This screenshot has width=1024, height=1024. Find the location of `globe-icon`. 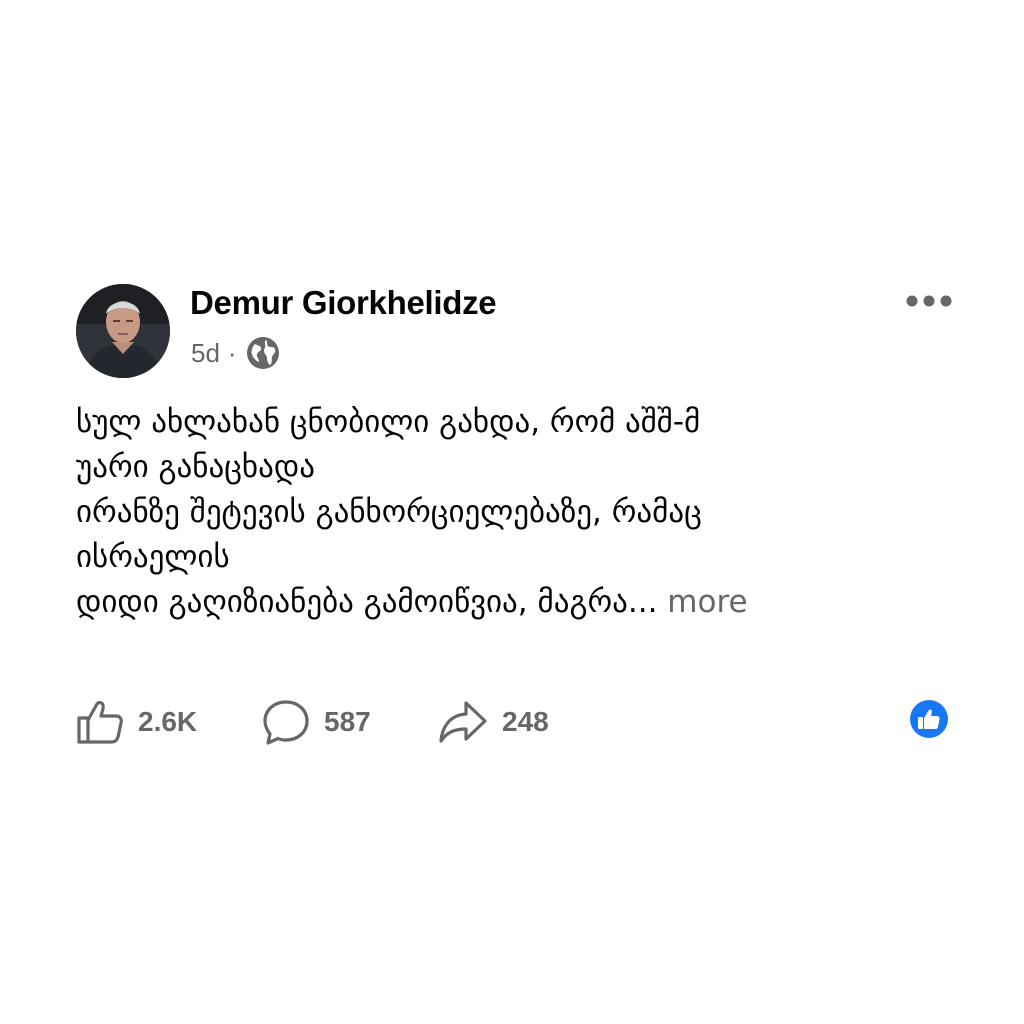

globe-icon is located at coordinates (263, 353).